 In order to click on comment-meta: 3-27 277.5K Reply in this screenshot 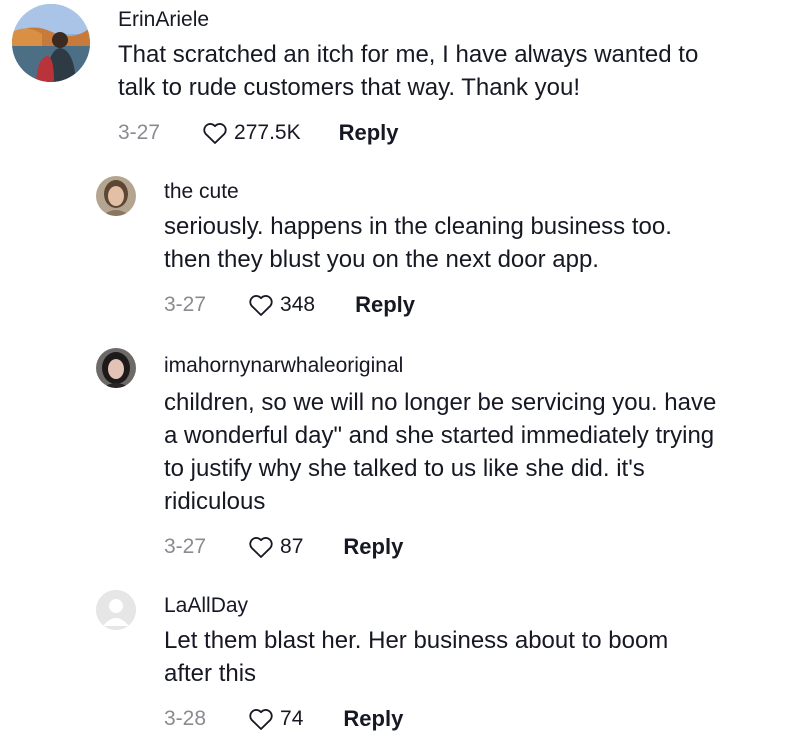, I will do `click(258, 133)`.